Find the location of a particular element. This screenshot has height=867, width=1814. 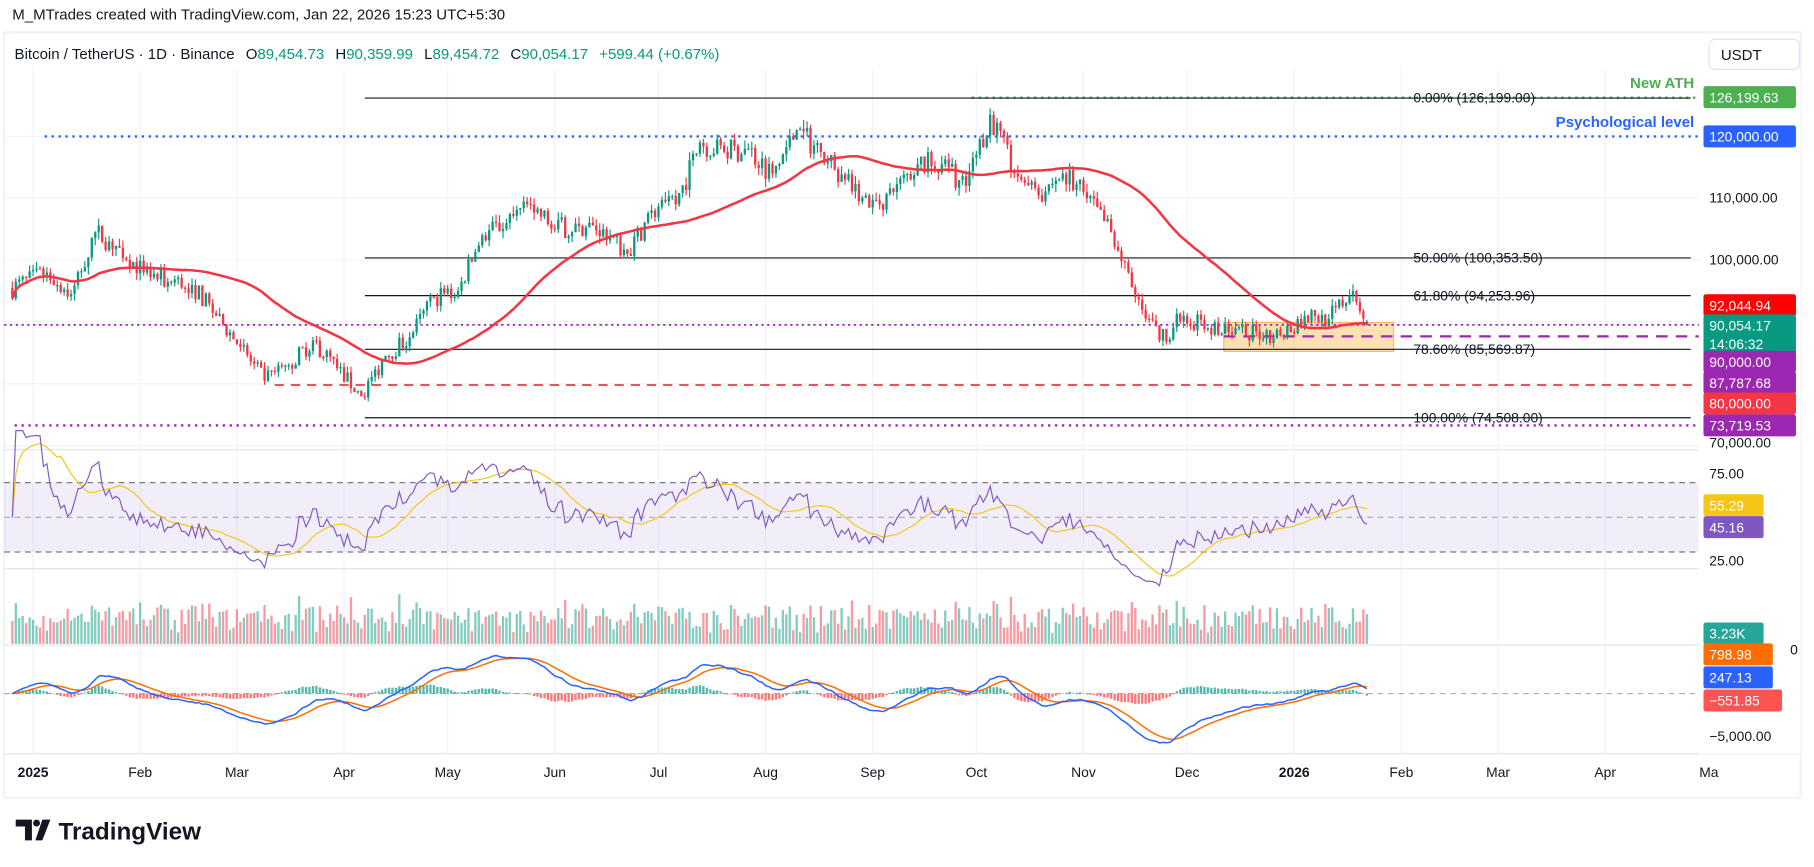

currency-button: USDT is located at coordinates (1754, 54).